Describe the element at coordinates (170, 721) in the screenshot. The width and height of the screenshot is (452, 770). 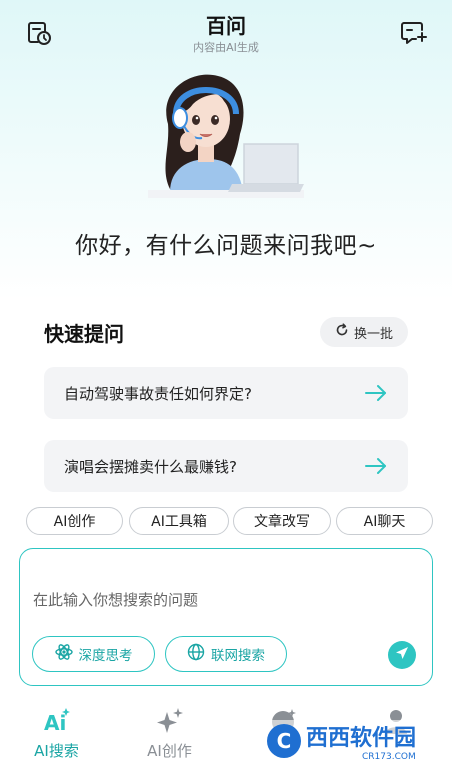
I see `sparkle-icon` at that location.